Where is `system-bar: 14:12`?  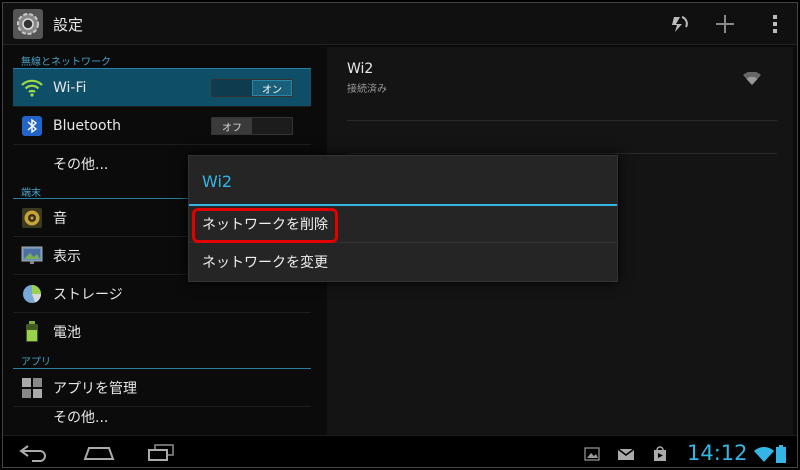
system-bar: 14:12 is located at coordinates (400, 451).